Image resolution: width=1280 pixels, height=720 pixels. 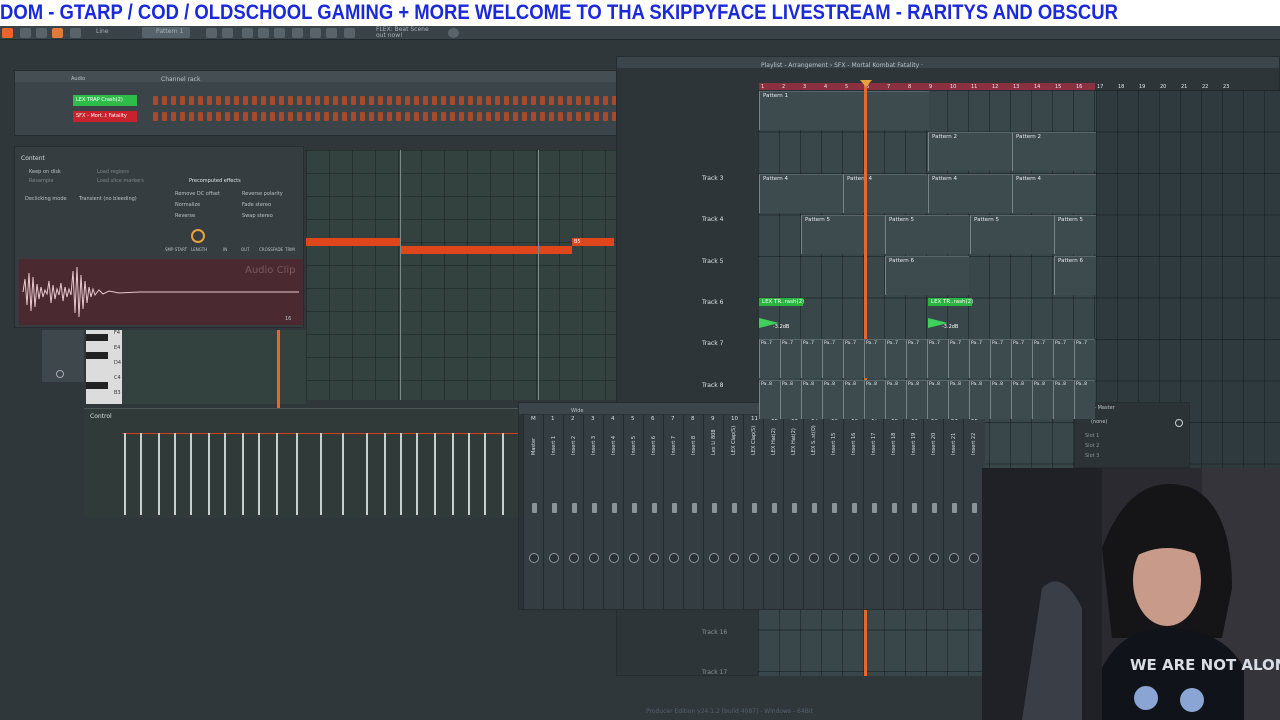 What do you see at coordinates (60, 374) in the screenshot?
I see `loop-icon` at bounding box center [60, 374].